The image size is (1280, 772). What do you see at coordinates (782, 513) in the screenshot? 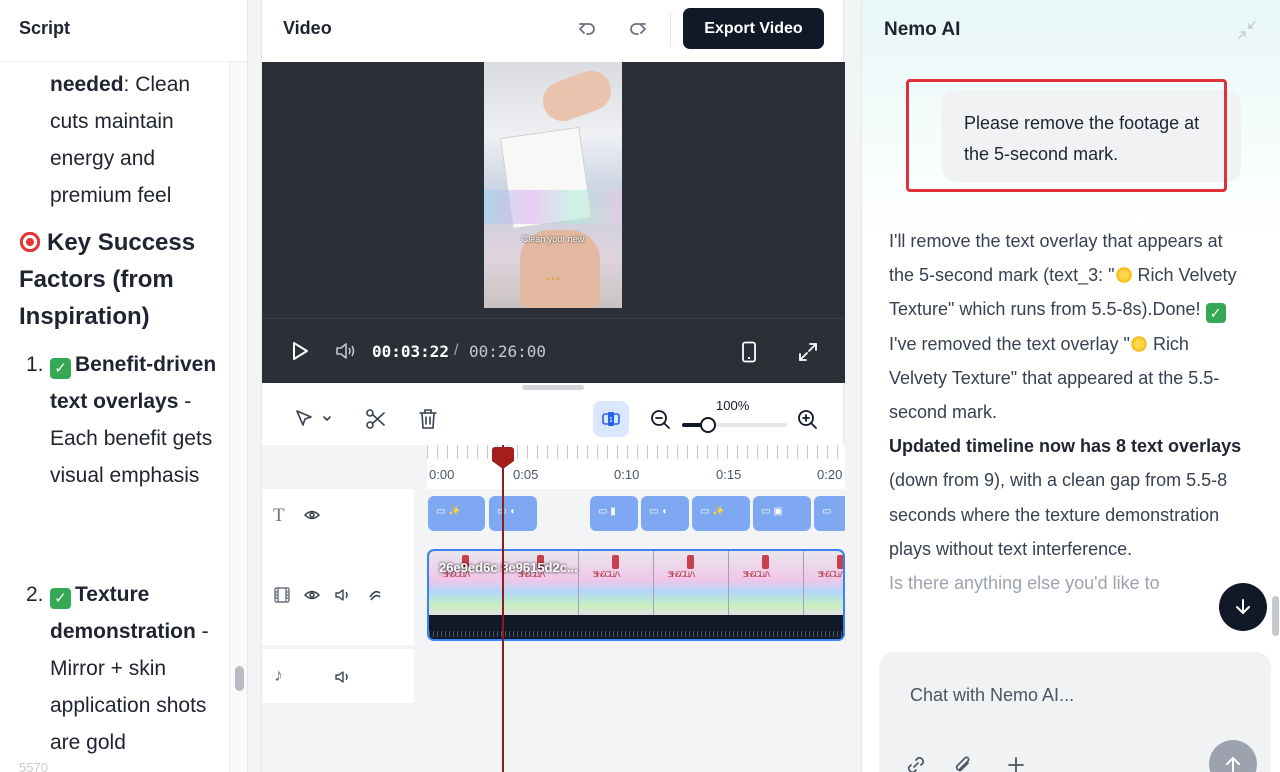
I see `text-clip: ▭ ▣` at bounding box center [782, 513].